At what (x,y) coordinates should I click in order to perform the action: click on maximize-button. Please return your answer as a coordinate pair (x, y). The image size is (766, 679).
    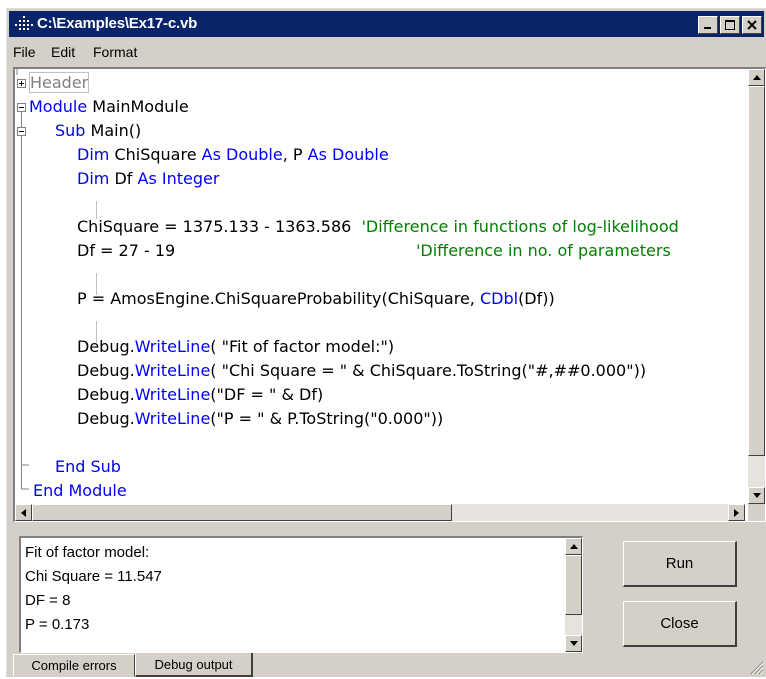
    Looking at the image, I should click on (730, 25).